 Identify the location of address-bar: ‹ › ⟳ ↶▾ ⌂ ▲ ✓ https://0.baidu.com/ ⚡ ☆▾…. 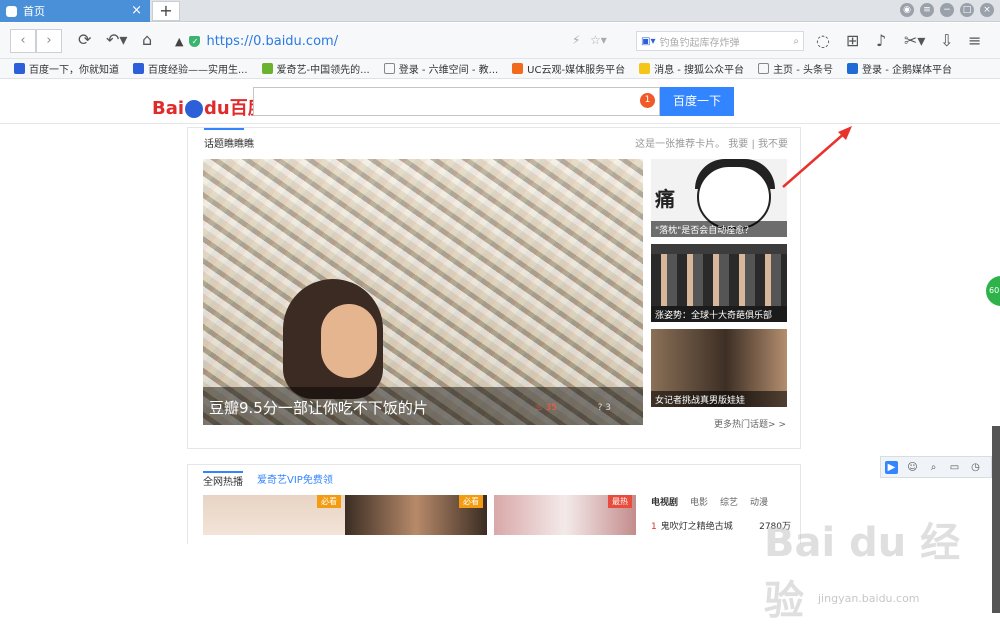
(500, 41).